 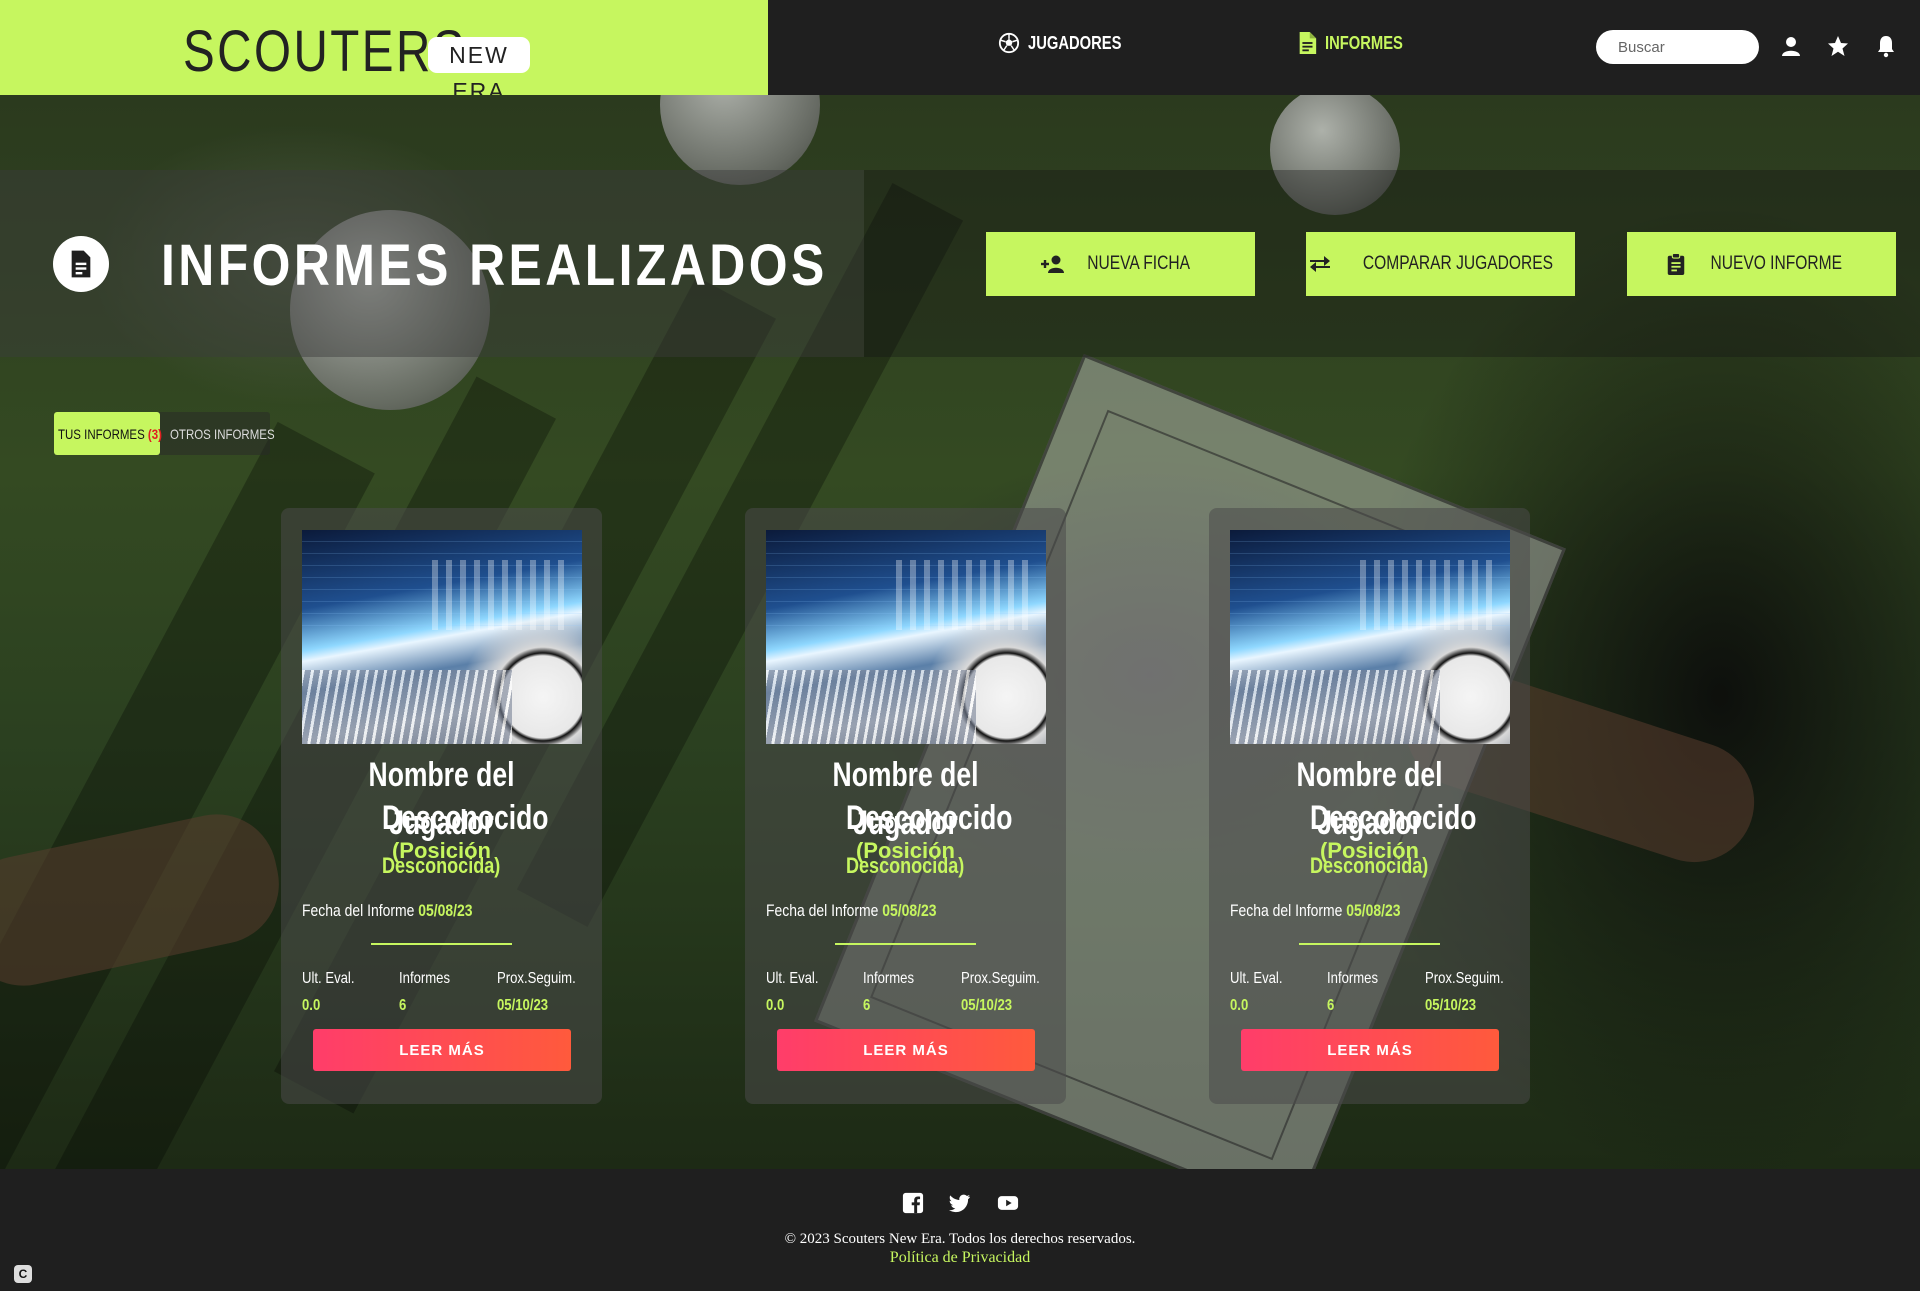 What do you see at coordinates (101, 433) in the screenshot?
I see `tab-label-text: TUS INFORMES` at bounding box center [101, 433].